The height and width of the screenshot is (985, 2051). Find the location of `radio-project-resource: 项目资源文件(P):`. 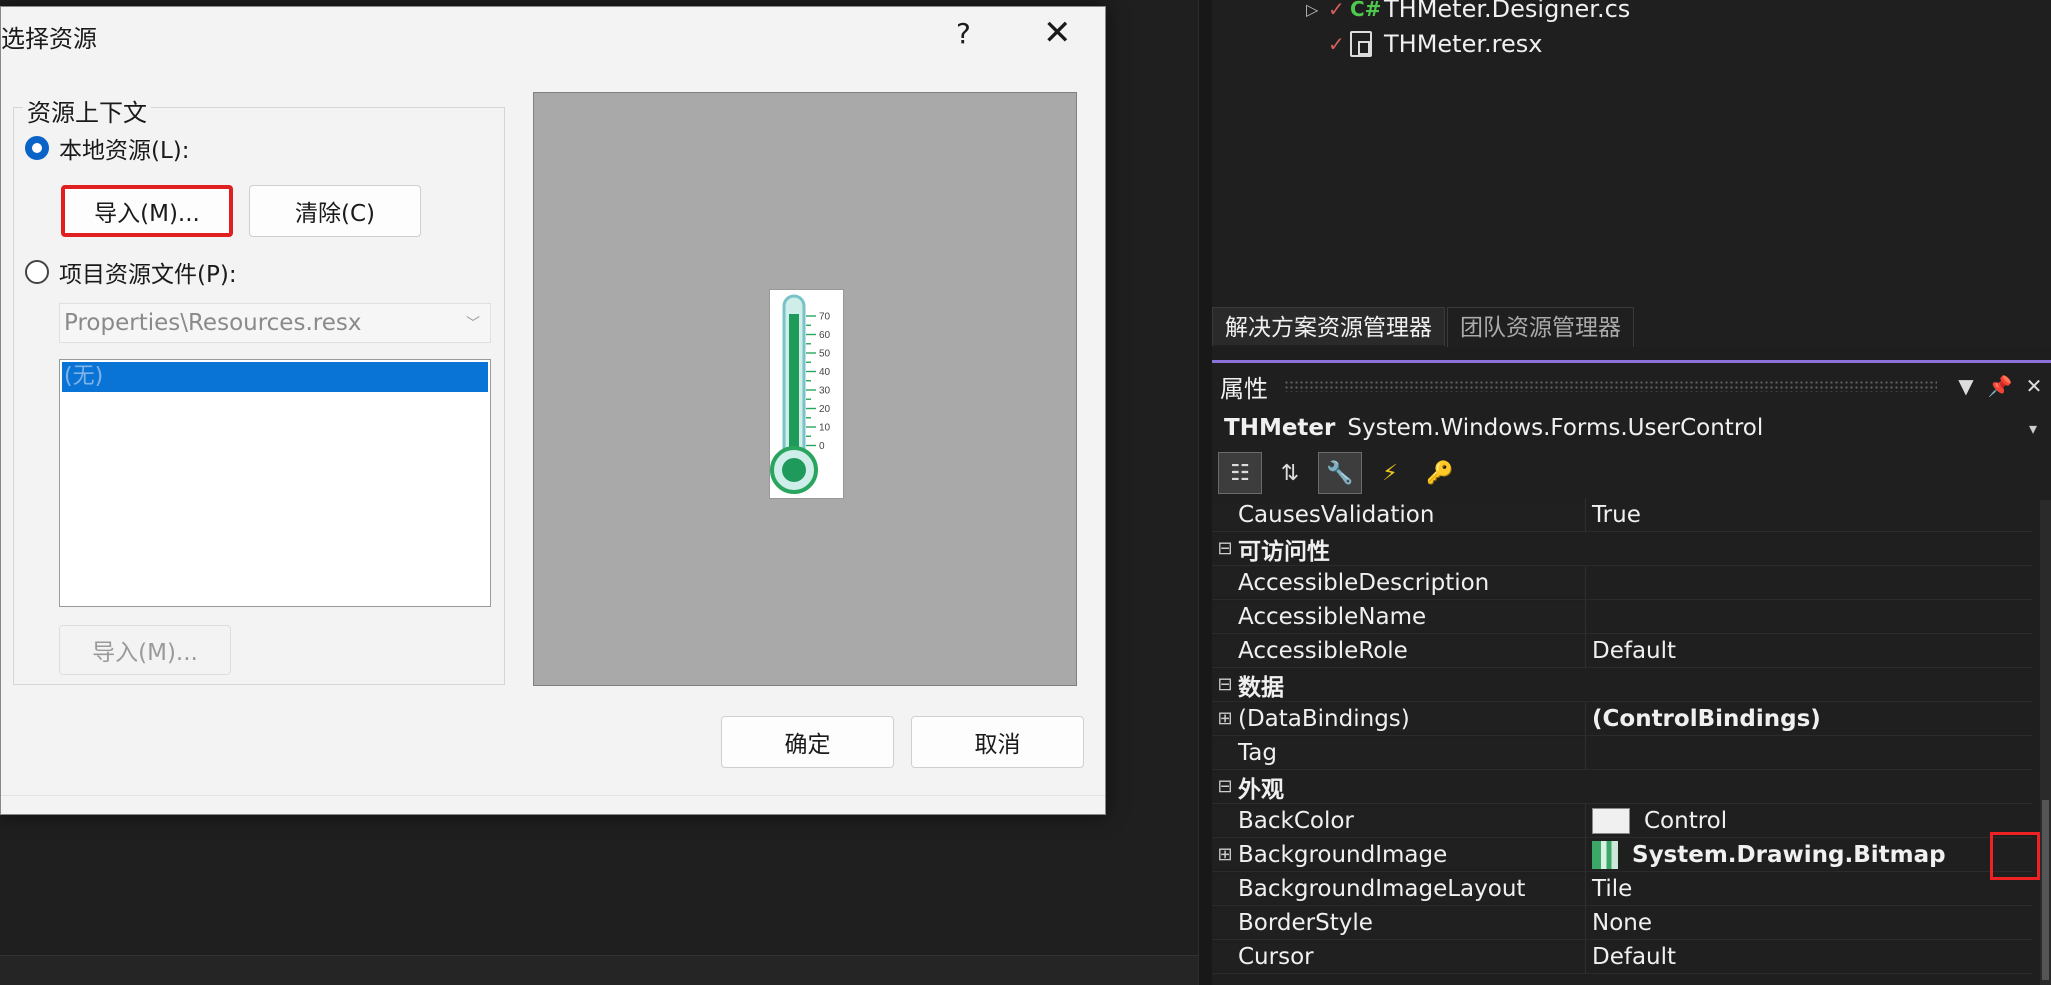

radio-project-resource: 项目资源文件(P): is located at coordinates (131, 272).